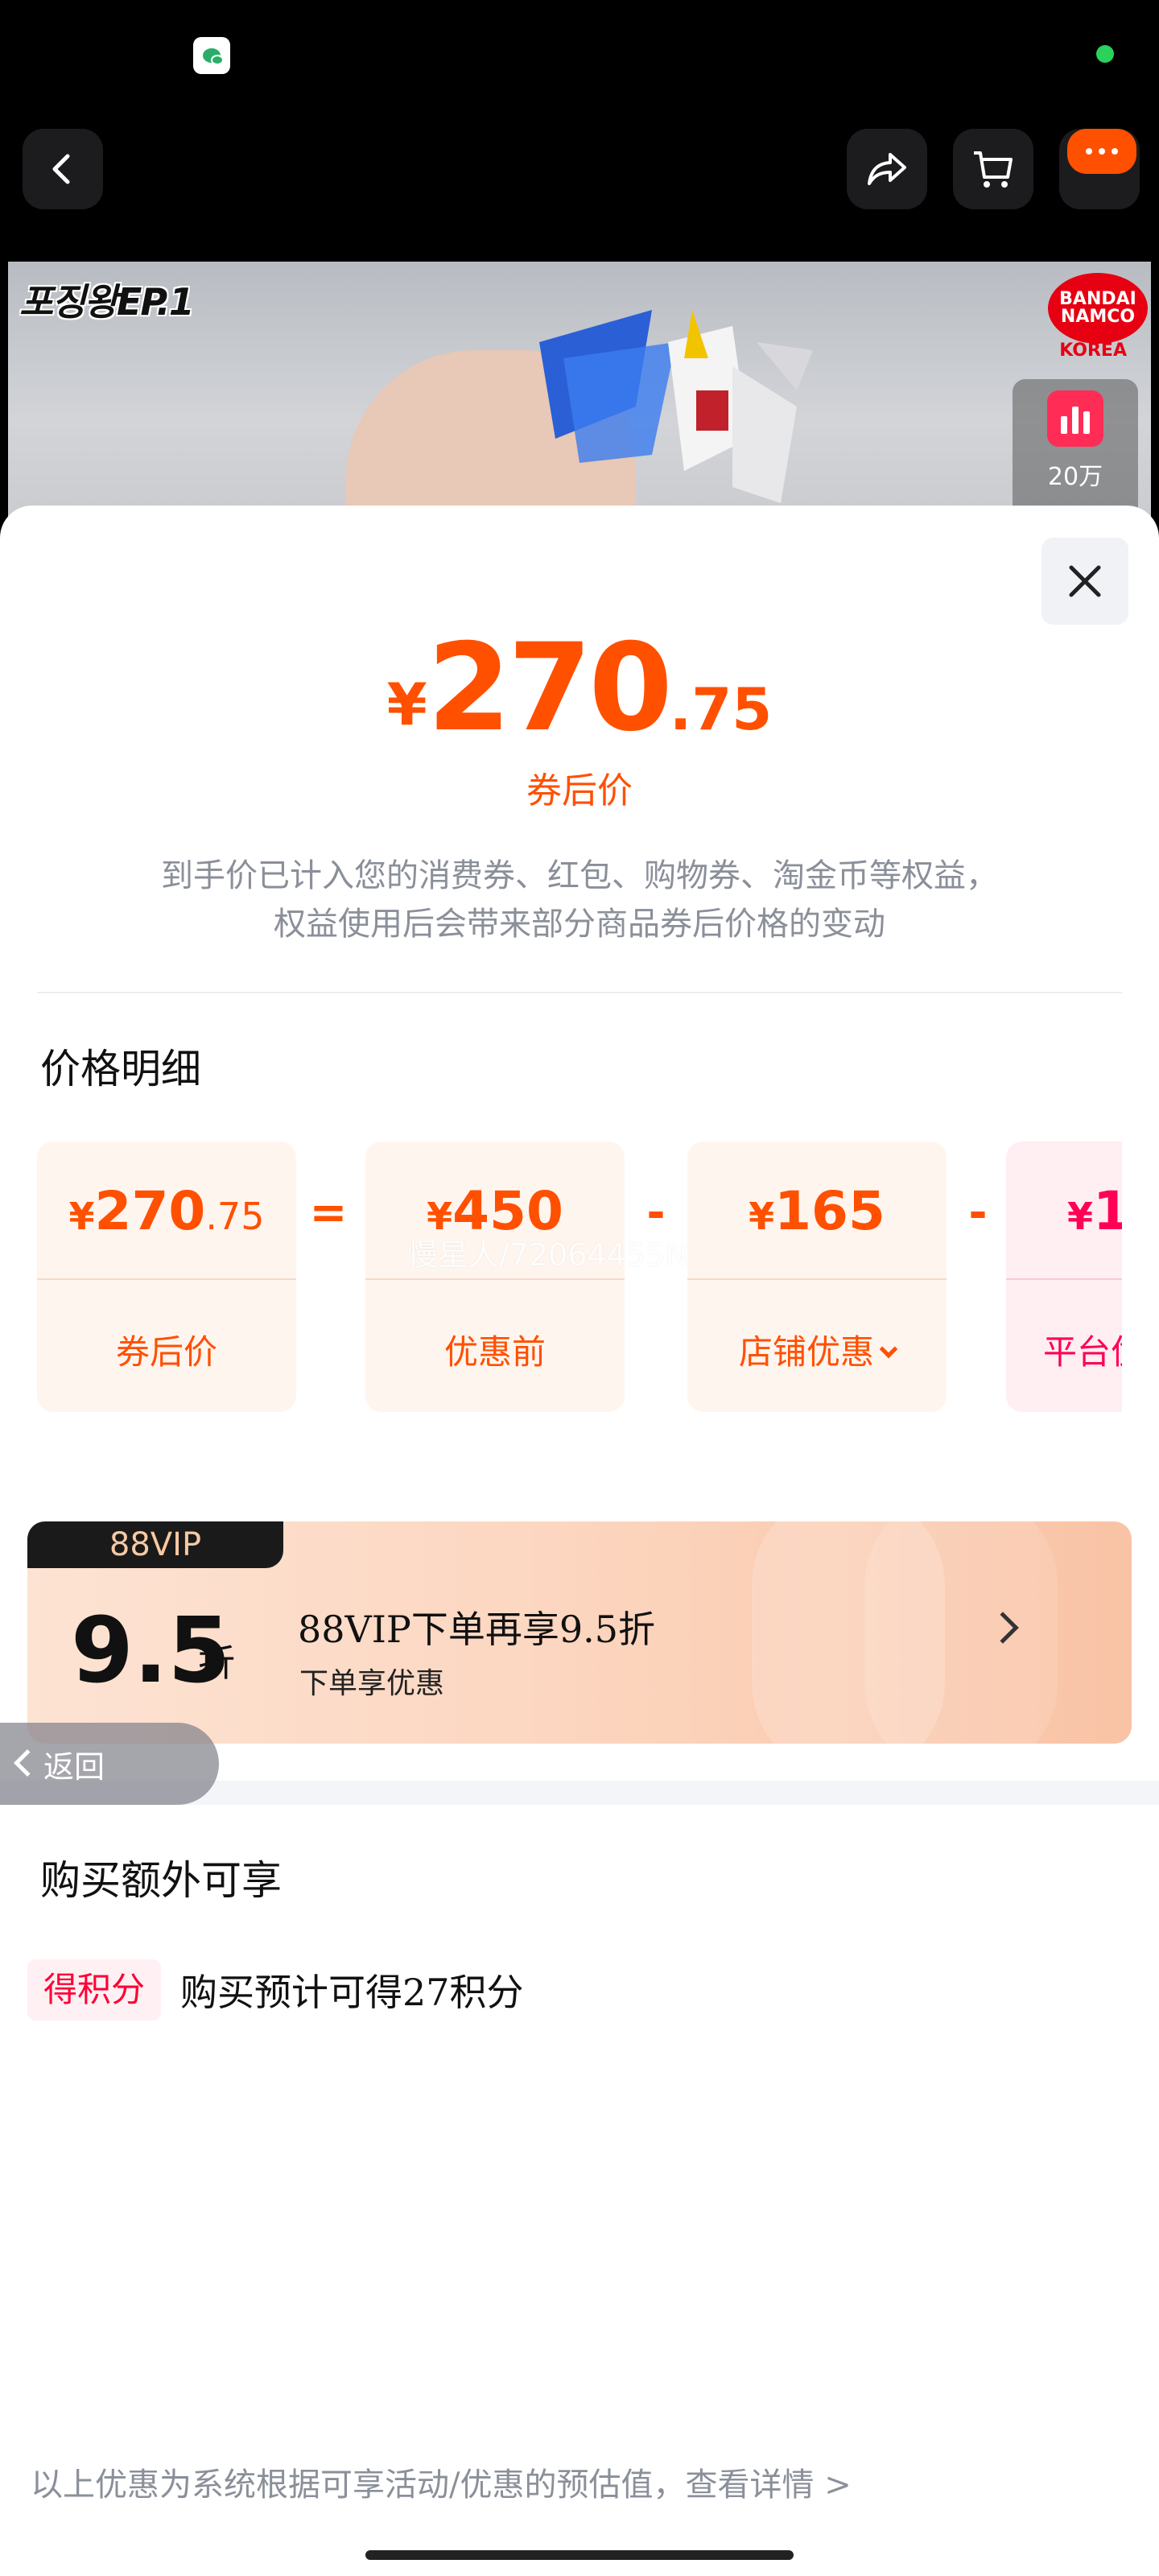 This screenshot has height=2576, width=1159. What do you see at coordinates (161, 1880) in the screenshot?
I see `extra-benefits-title: 购买额外可享` at bounding box center [161, 1880].